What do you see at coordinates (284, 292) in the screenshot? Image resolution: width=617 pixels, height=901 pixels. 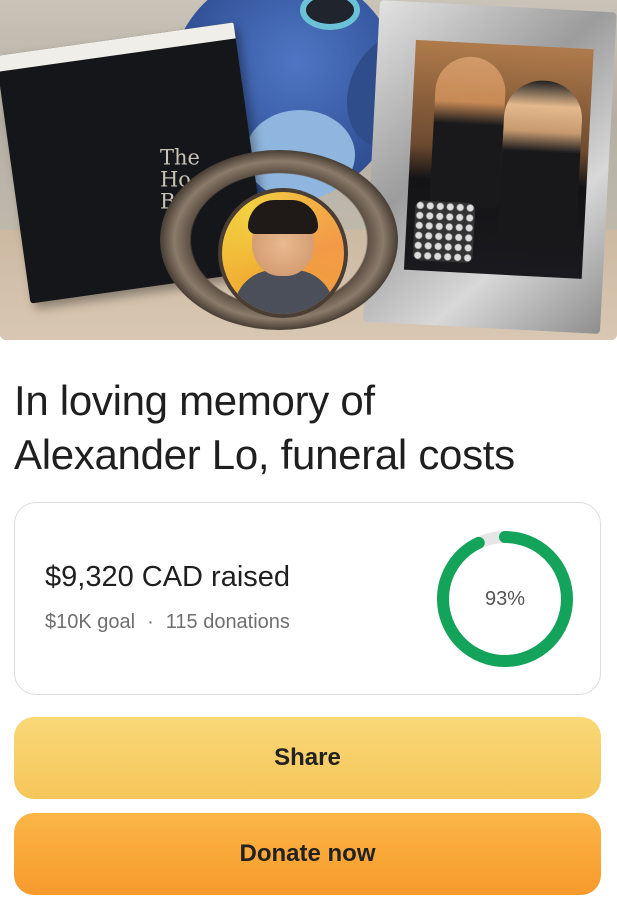 I see `portrait-shirt` at bounding box center [284, 292].